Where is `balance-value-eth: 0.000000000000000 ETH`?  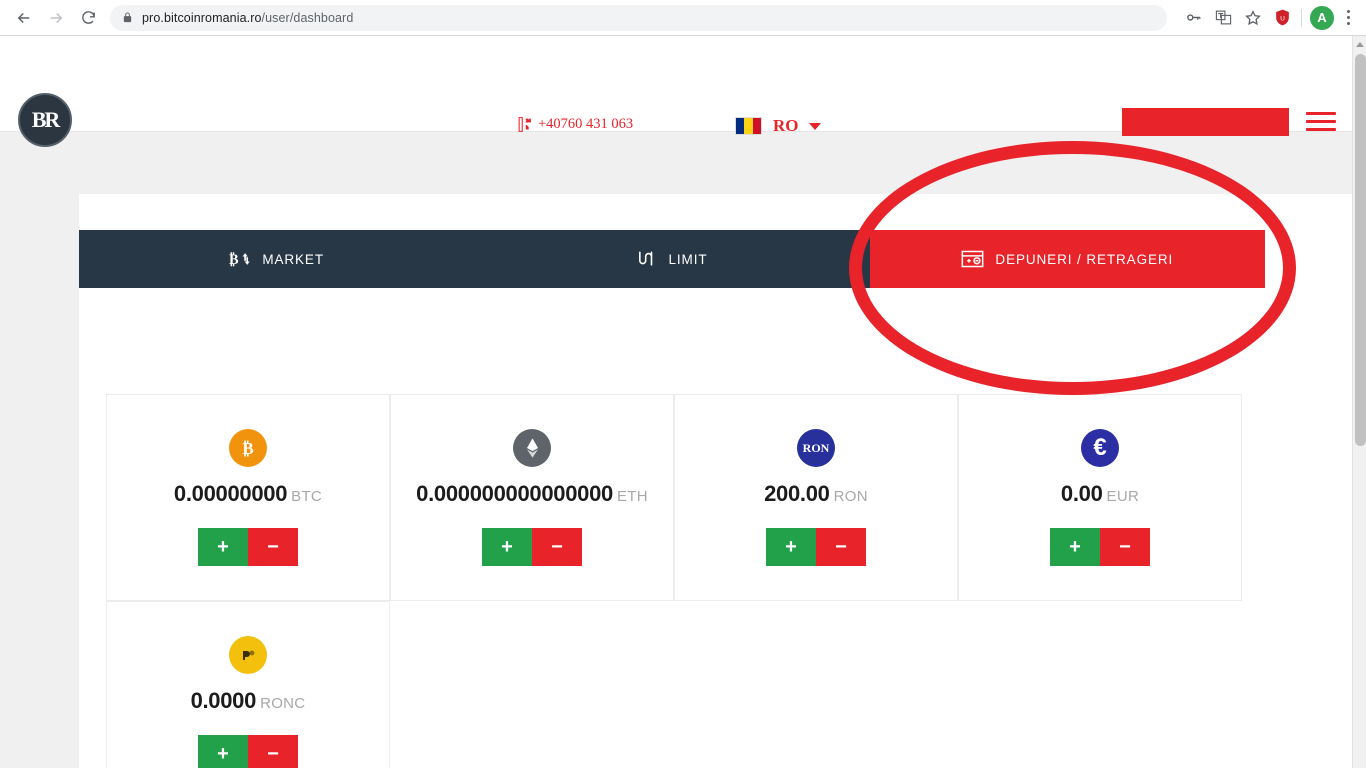
balance-value-eth: 0.000000000000000 ETH is located at coordinates (532, 494).